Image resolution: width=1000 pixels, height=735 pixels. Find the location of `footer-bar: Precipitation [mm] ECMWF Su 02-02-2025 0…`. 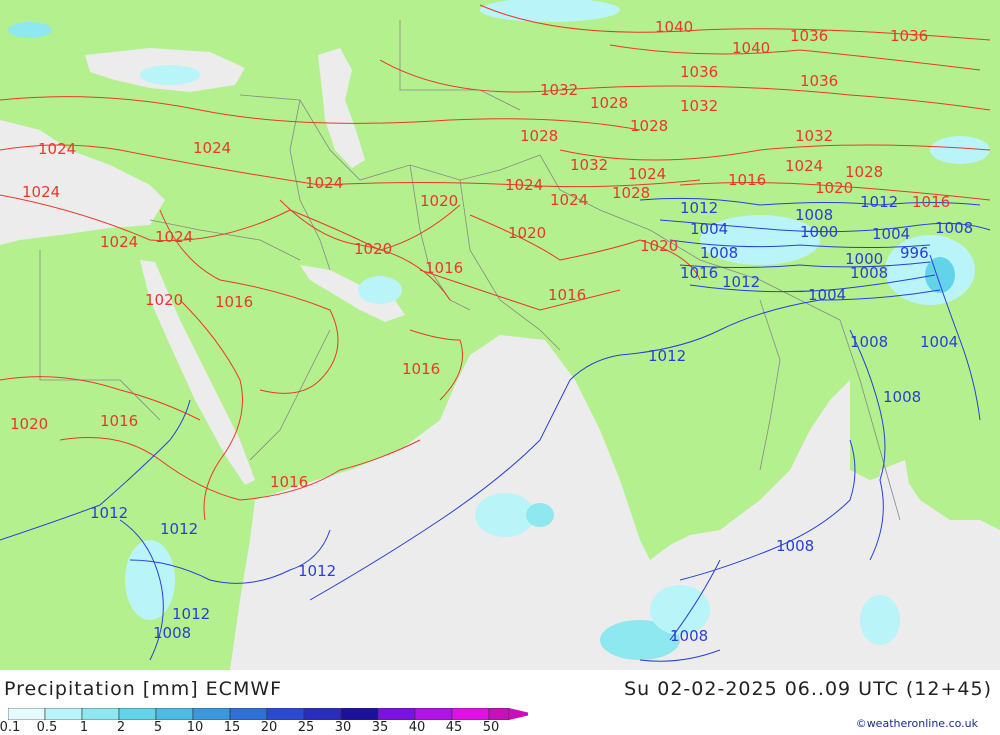

footer-bar: Precipitation [mm] ECMWF Su 02-02-2025 0… is located at coordinates (500, 702).